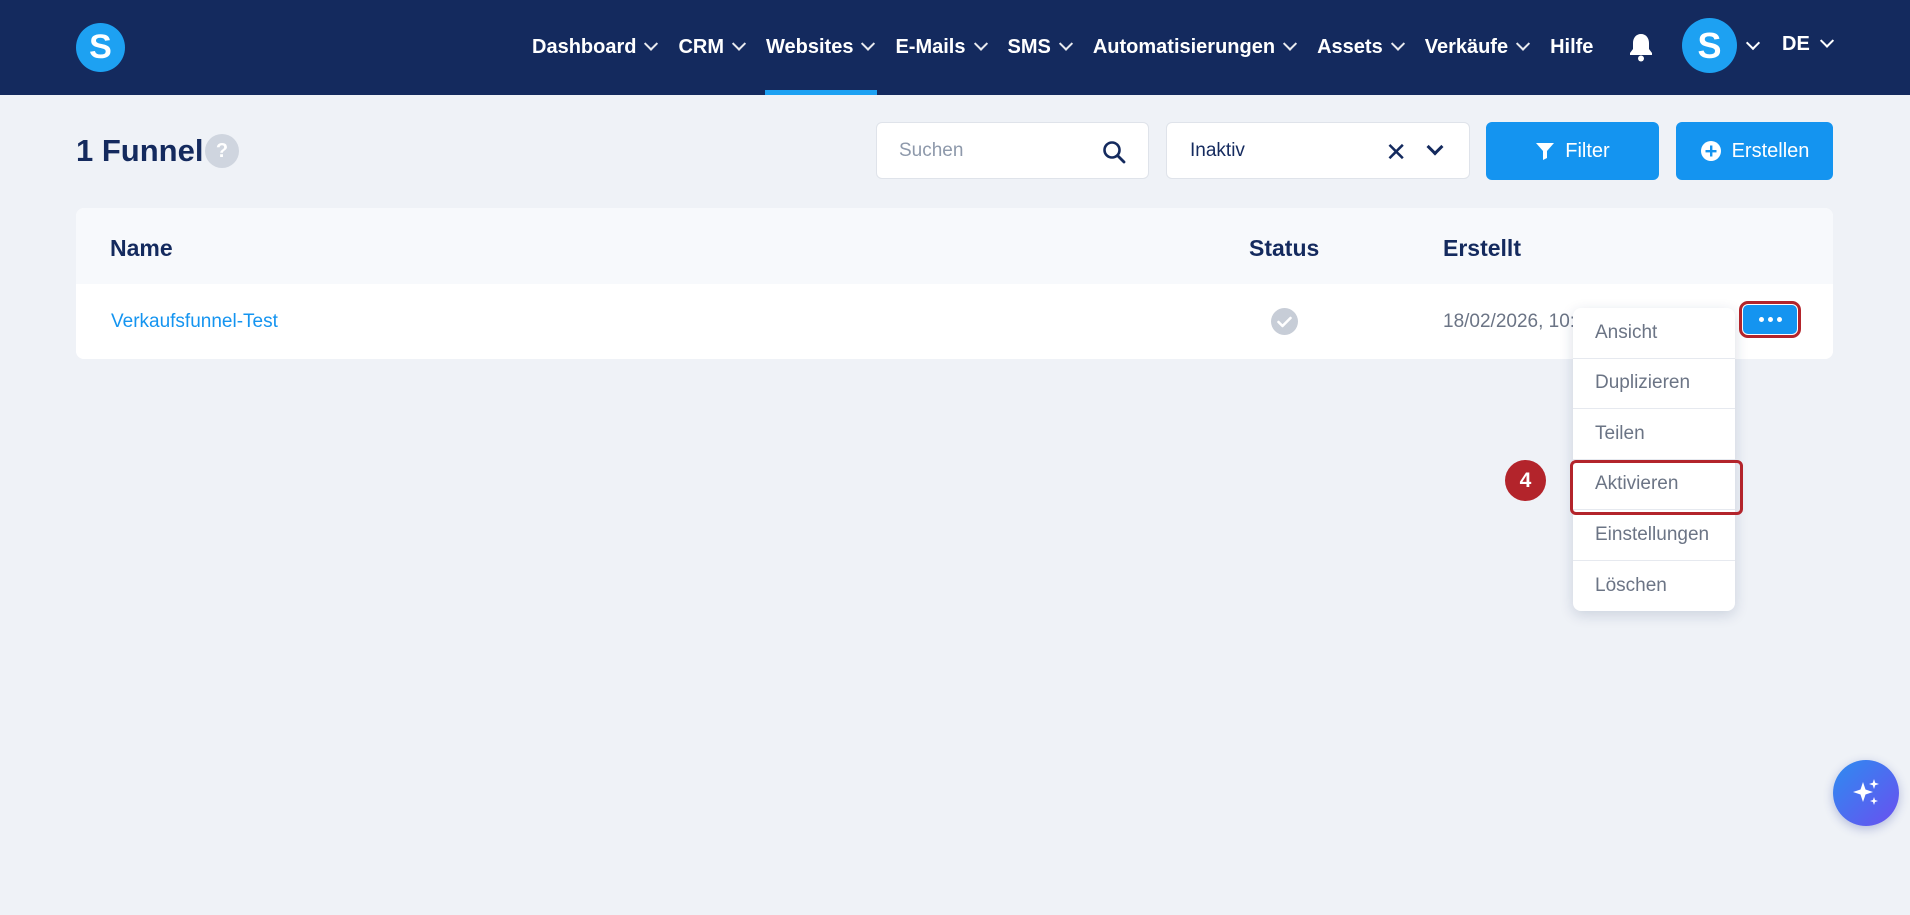 This screenshot has height=915, width=1910. What do you see at coordinates (1545, 151) in the screenshot?
I see `filter-icon` at bounding box center [1545, 151].